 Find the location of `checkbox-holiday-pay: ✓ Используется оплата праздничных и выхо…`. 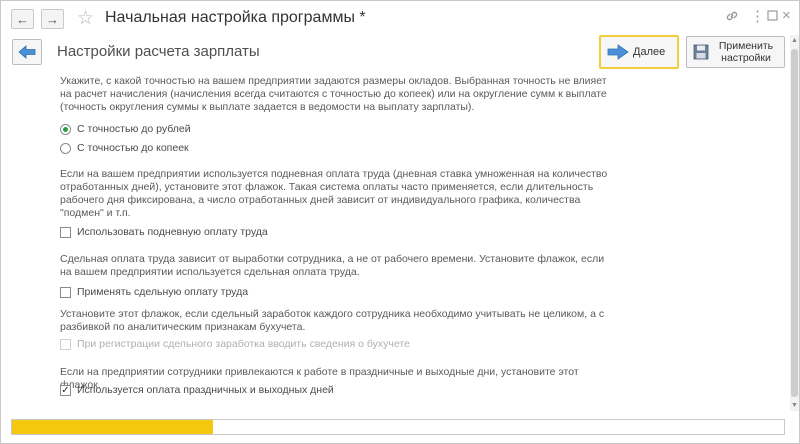

checkbox-holiday-pay: ✓ Используется оплата праздничных и выхо… is located at coordinates (197, 390).